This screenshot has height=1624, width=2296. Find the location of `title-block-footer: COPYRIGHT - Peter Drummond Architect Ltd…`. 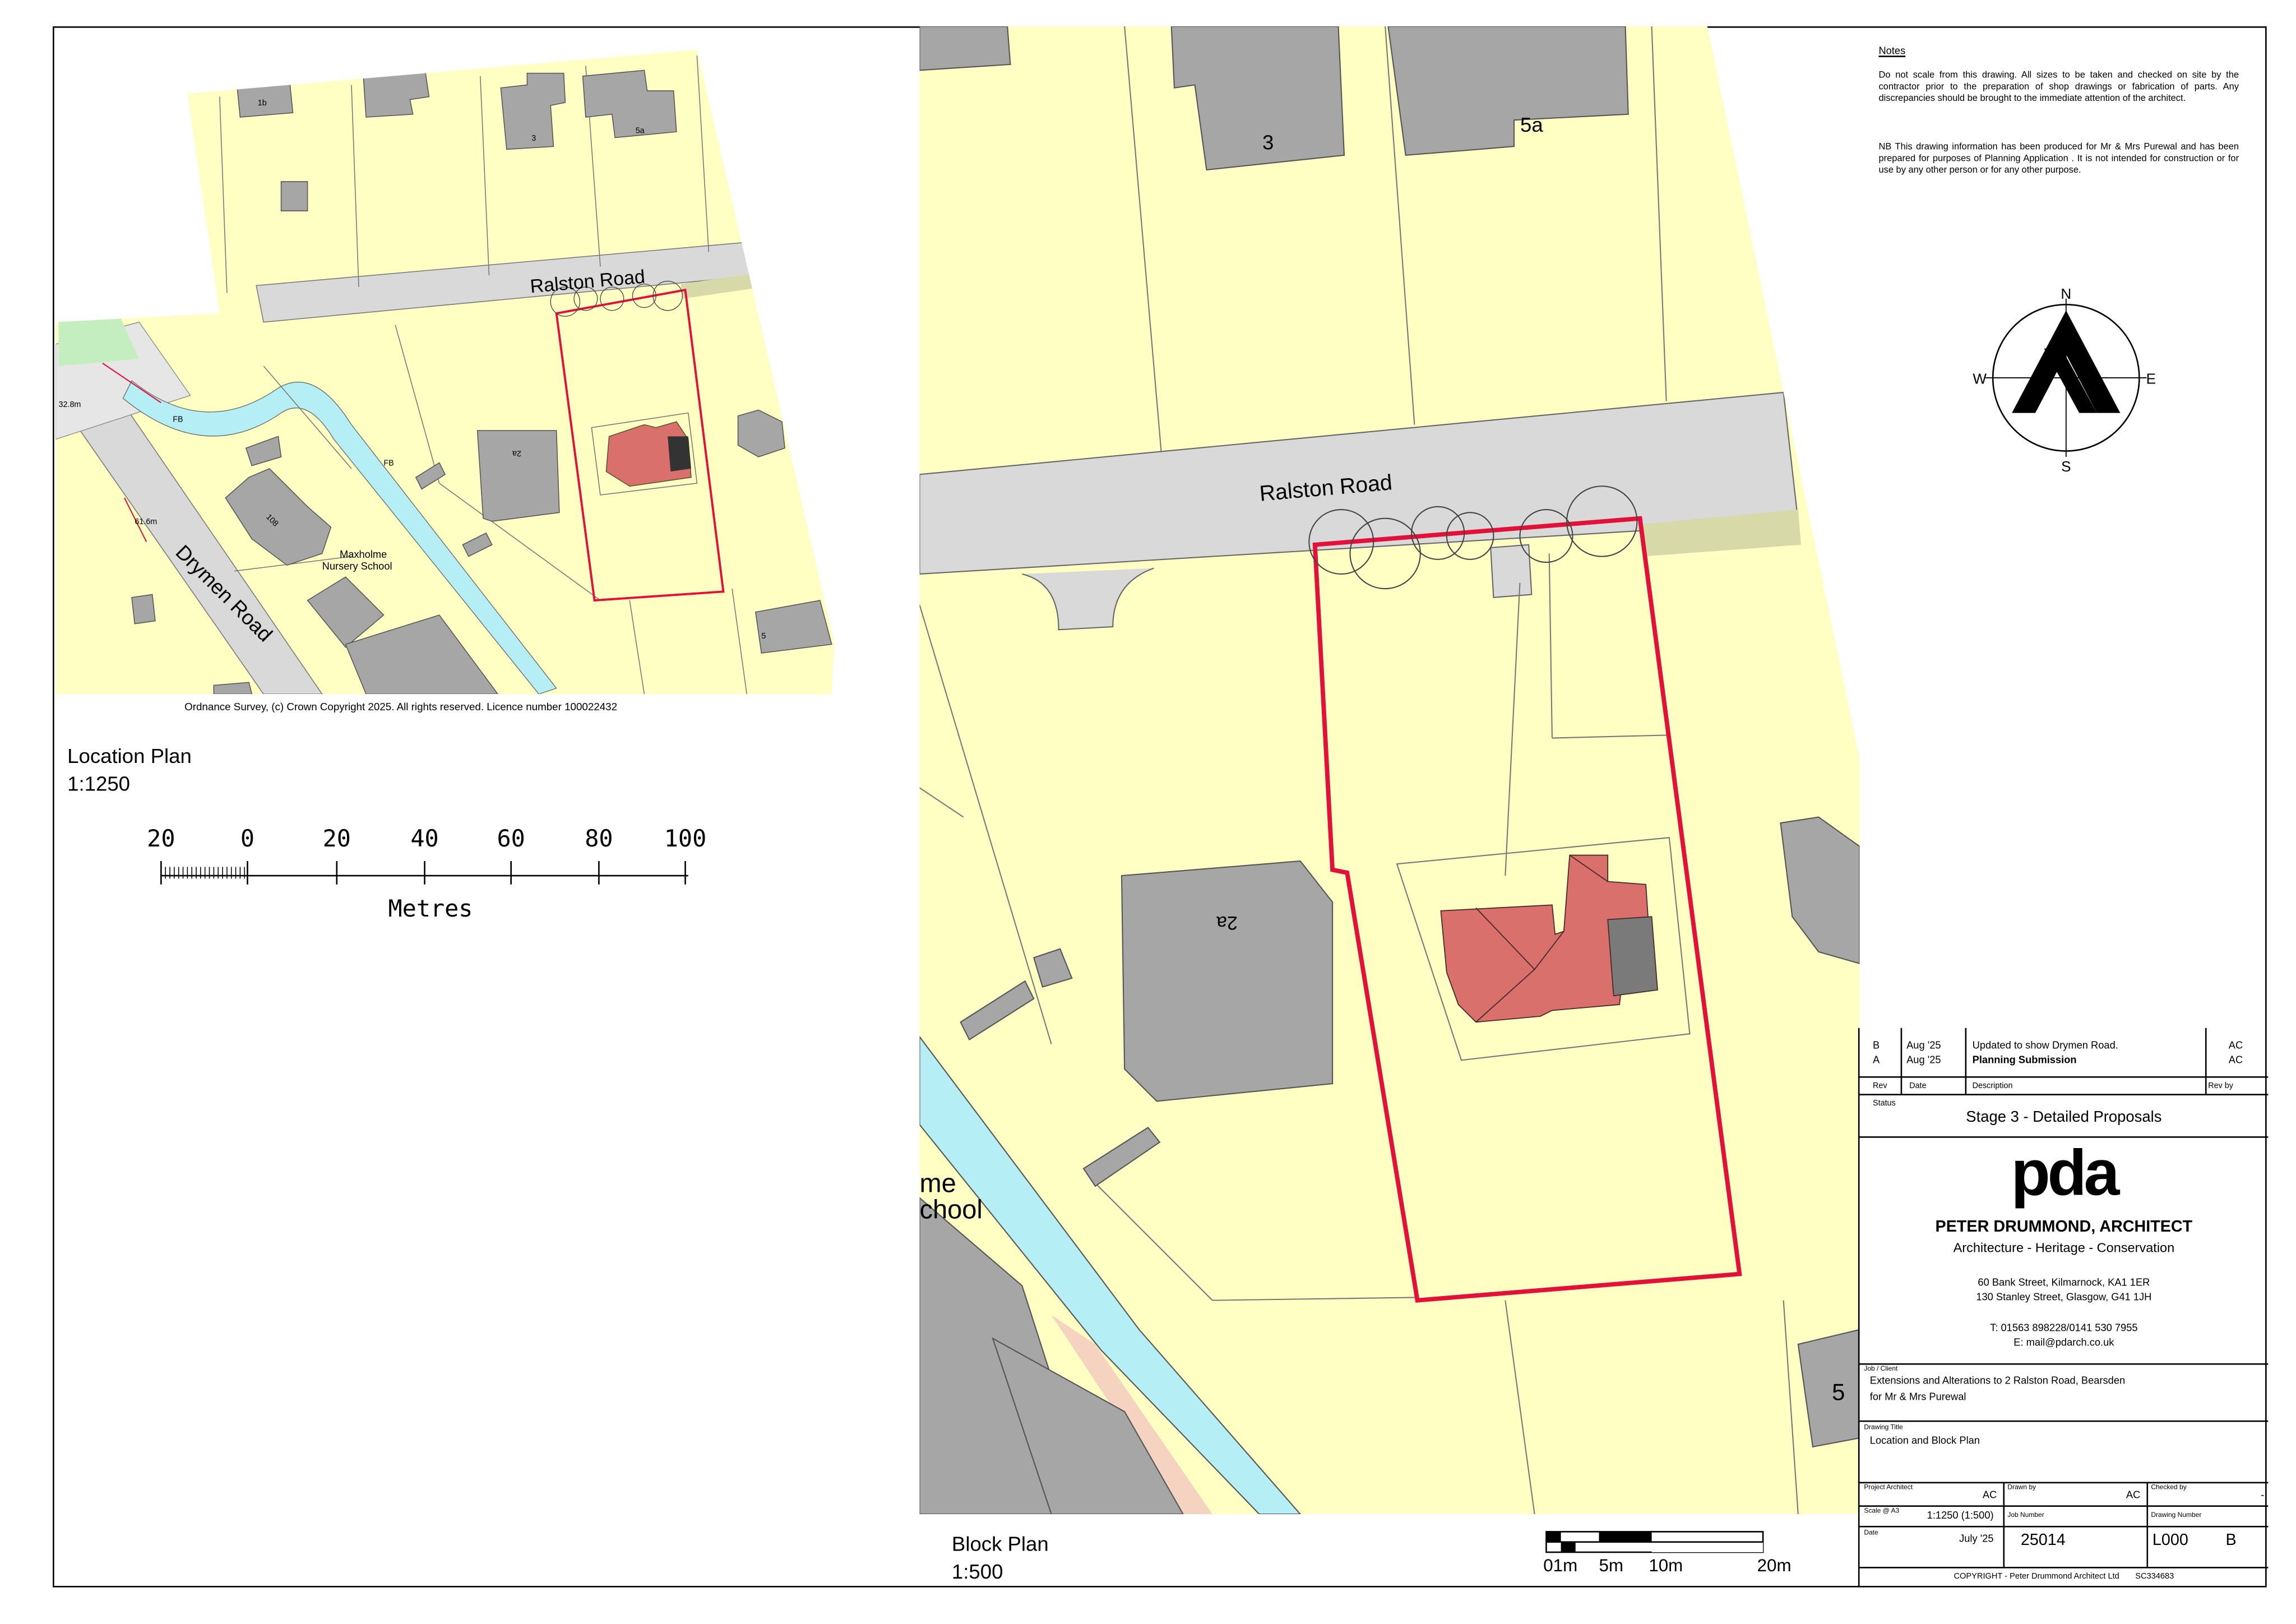

title-block-footer: COPYRIGHT - Peter Drummond Architect Ltd… is located at coordinates (2064, 1577).